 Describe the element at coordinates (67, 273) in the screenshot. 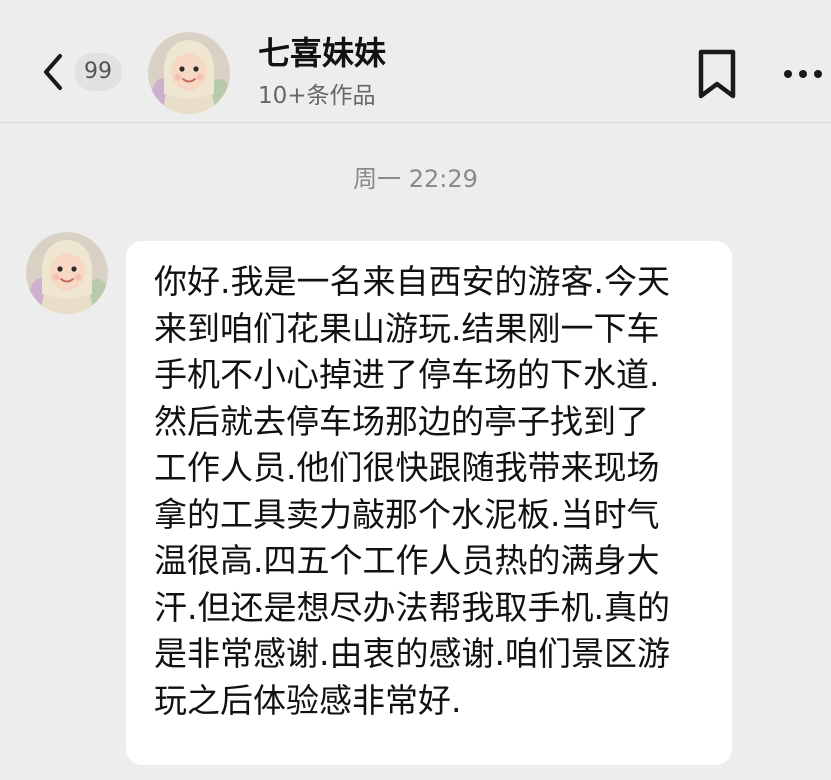

I see `sender-avatar` at that location.